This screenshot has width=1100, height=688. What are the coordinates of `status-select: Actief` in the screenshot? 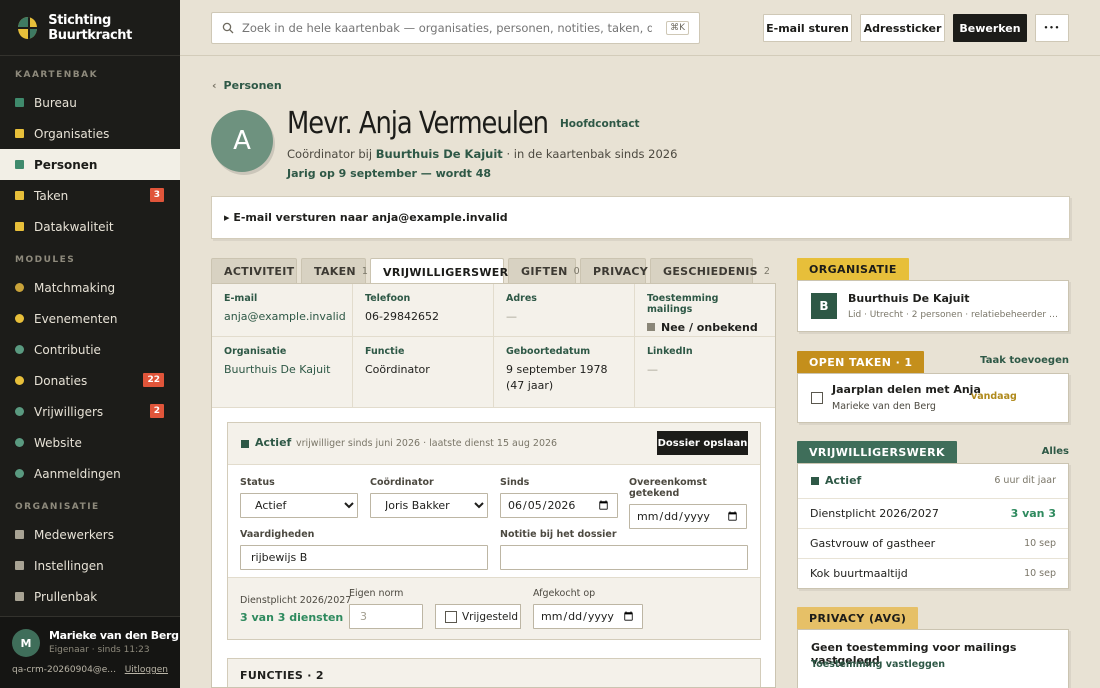 It's located at (299, 505).